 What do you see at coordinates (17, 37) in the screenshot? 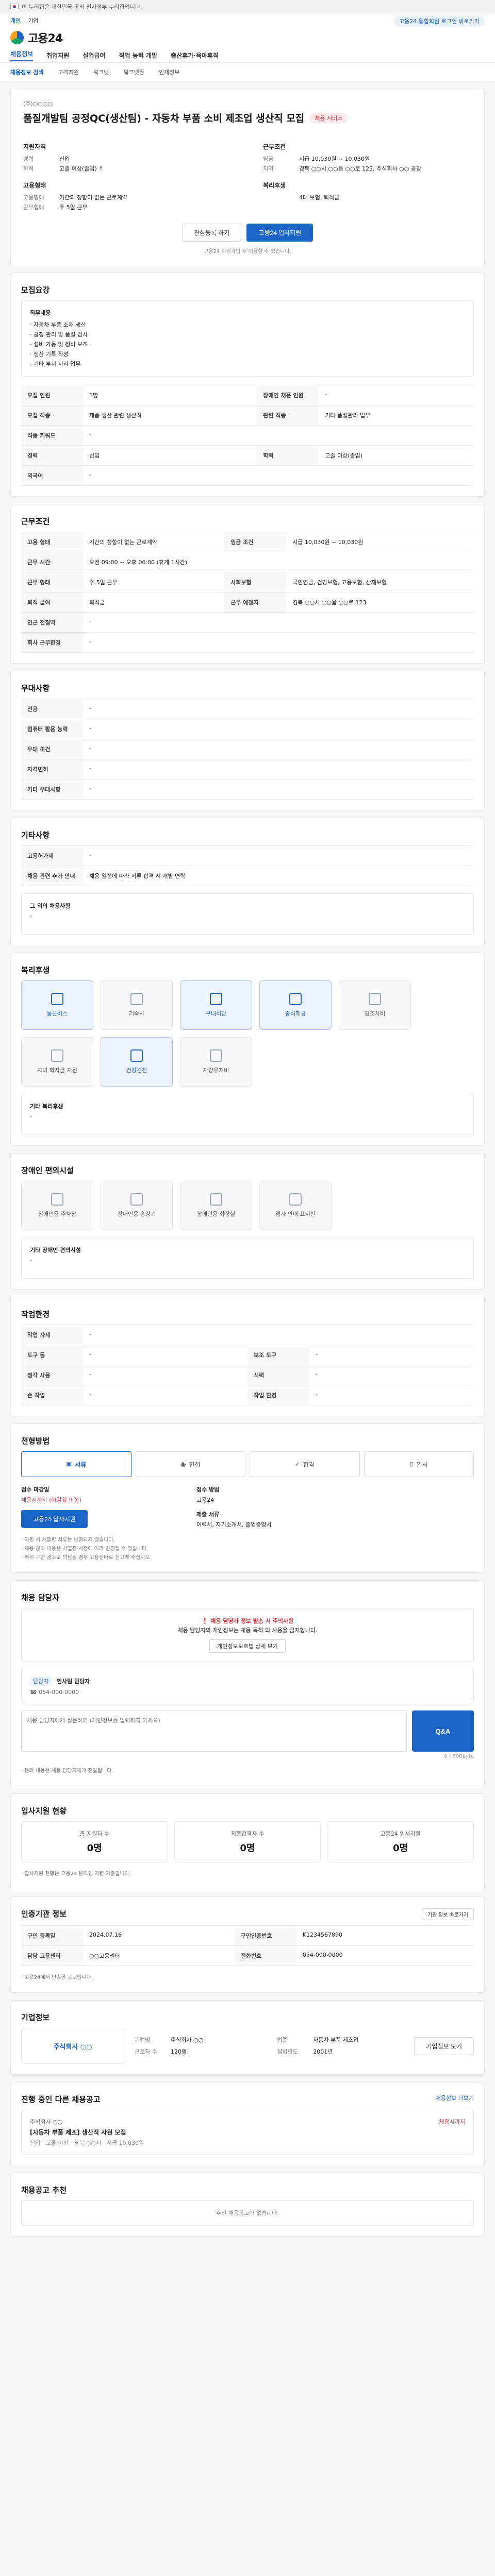
I see `logo-icon` at bounding box center [17, 37].